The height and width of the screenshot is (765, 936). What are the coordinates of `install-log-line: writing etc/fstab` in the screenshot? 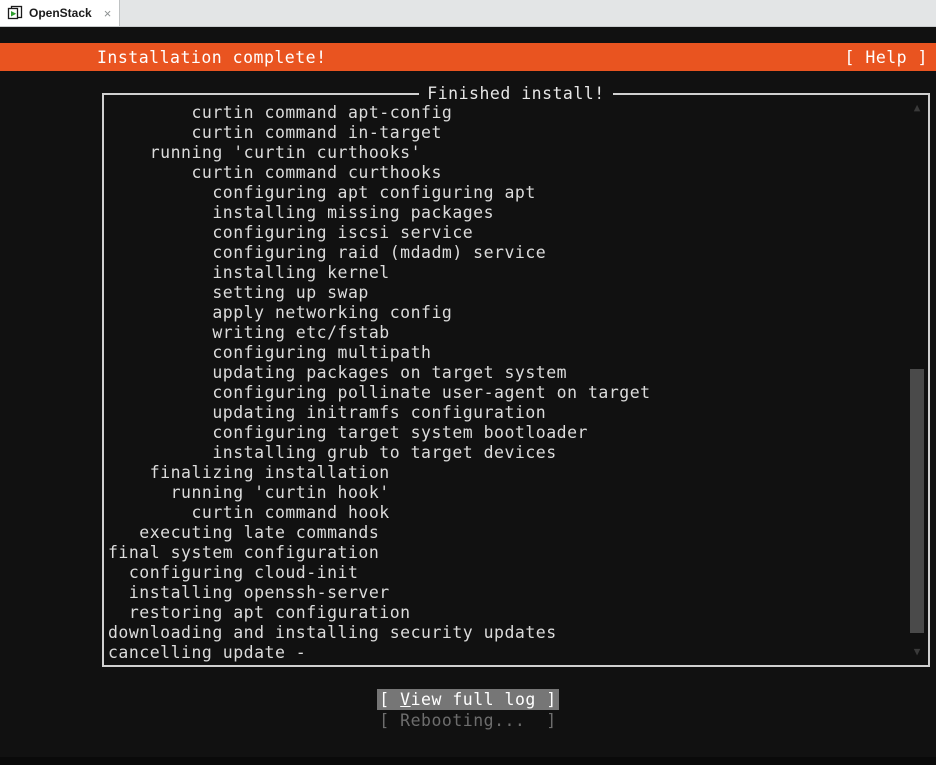 It's located at (249, 332).